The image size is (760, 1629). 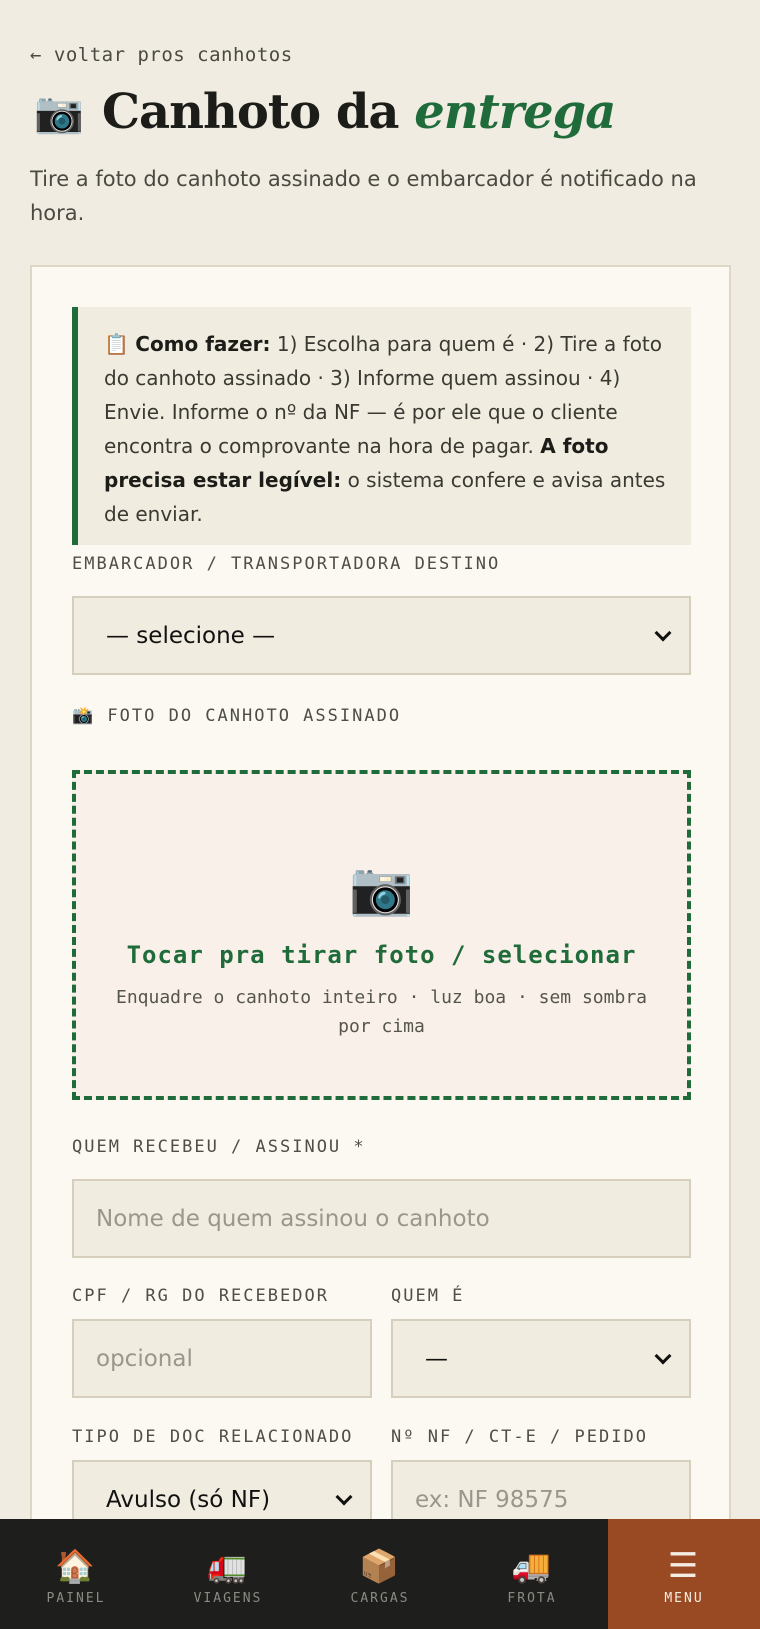 I want to click on quem-selected-value: —, so click(x=436, y=1358).